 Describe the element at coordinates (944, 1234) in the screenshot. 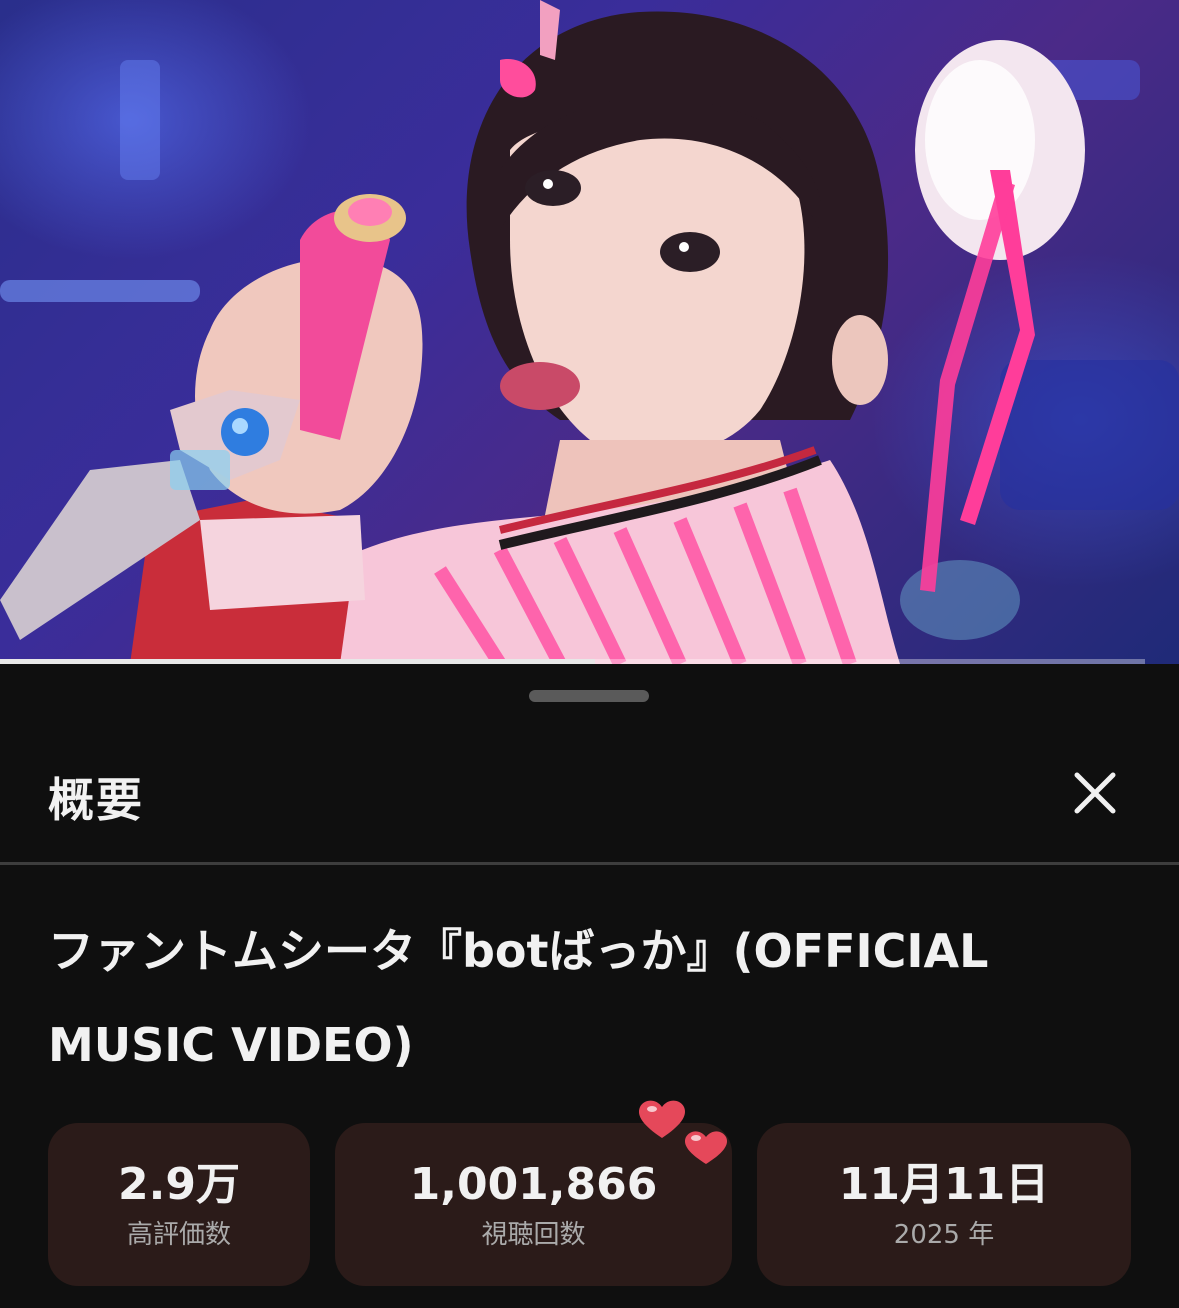

I see `publish-year: 2025 年` at that location.